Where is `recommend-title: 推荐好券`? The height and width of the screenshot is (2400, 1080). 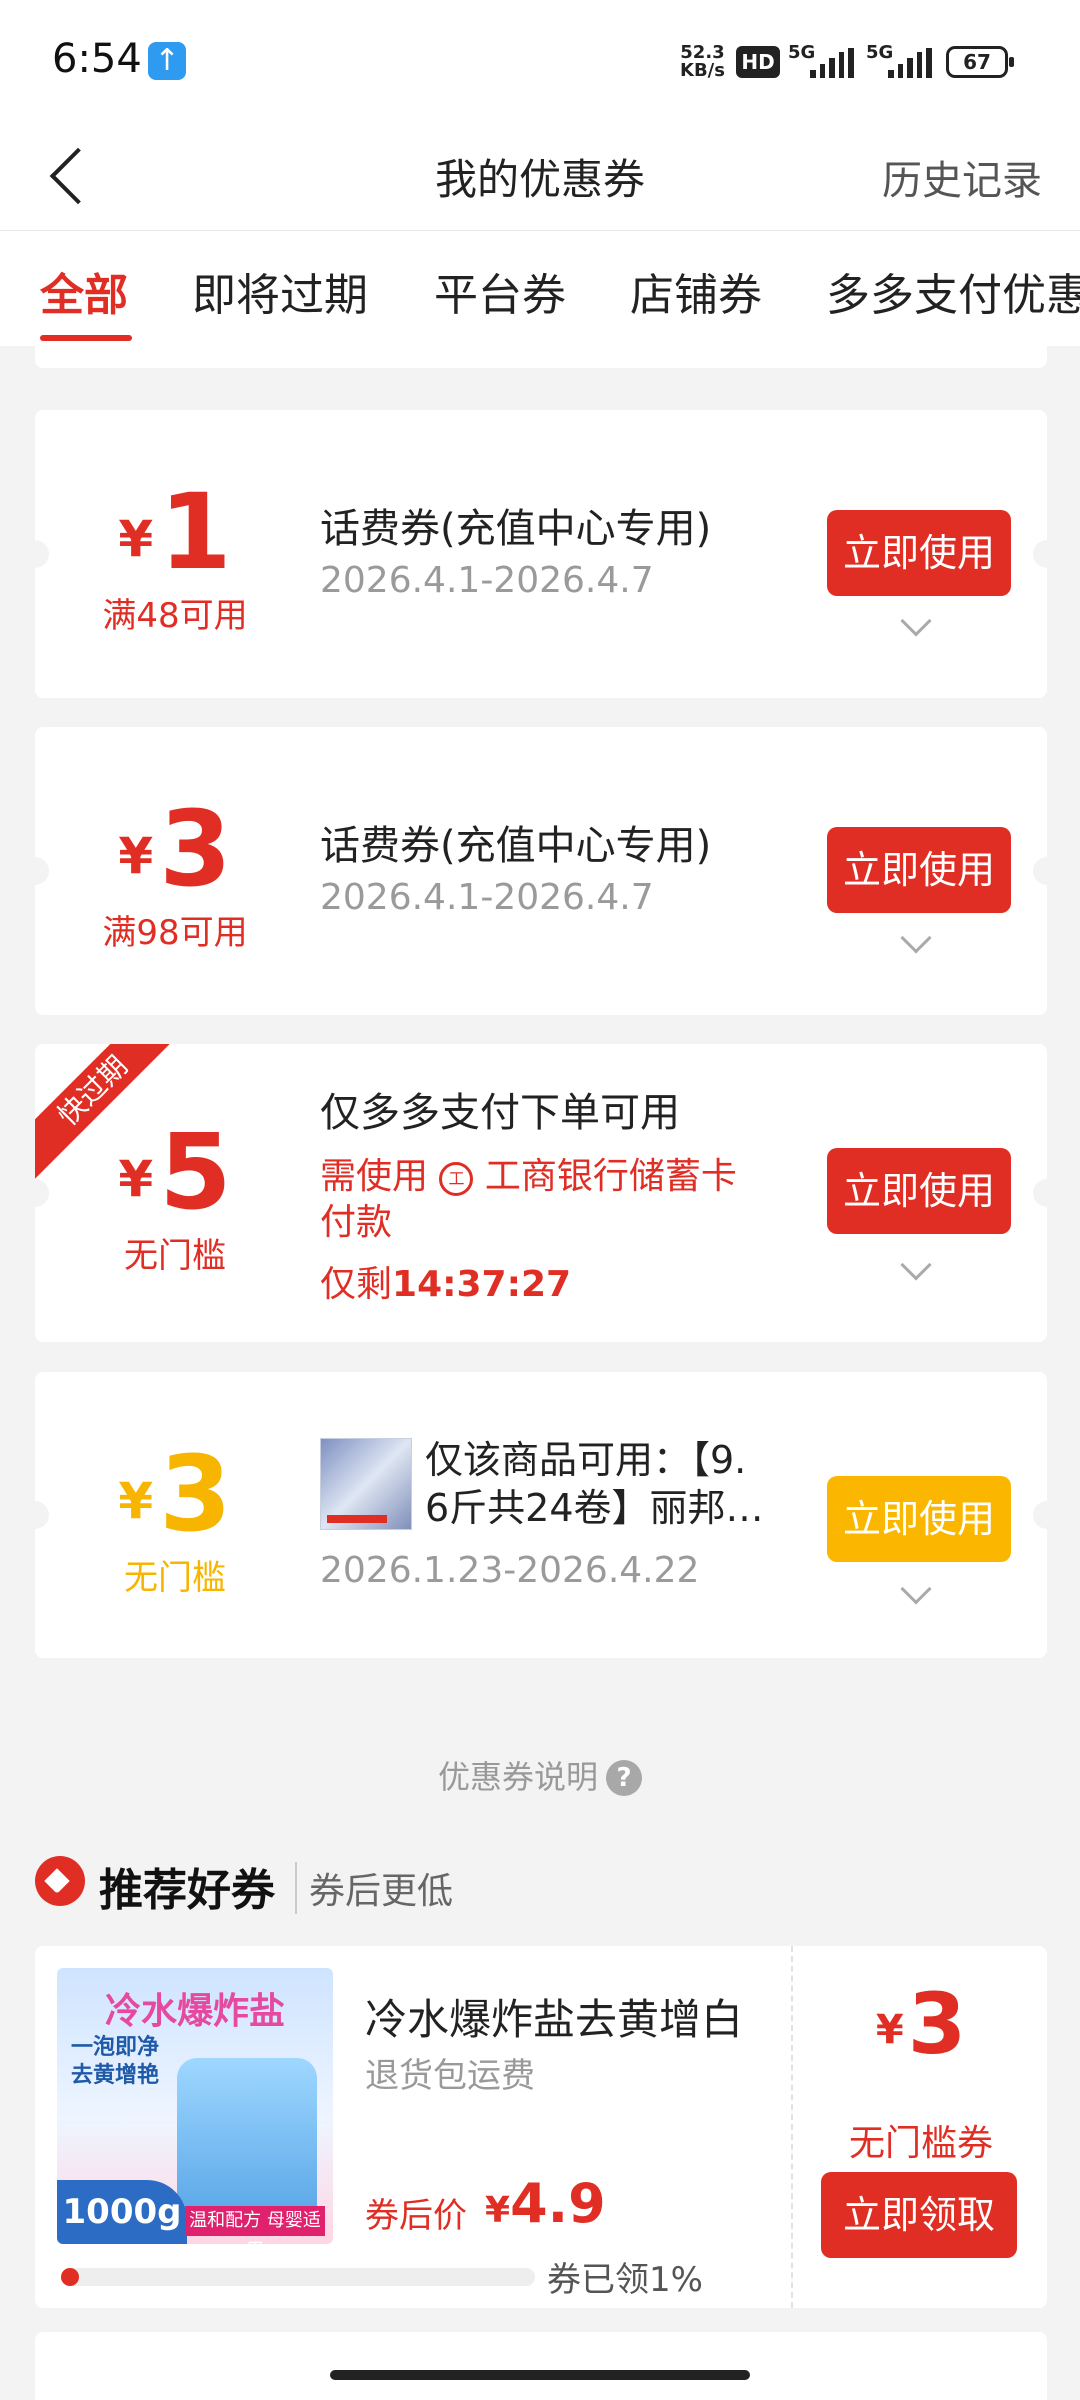
recommend-title: 推荐好券 is located at coordinates (187, 1890).